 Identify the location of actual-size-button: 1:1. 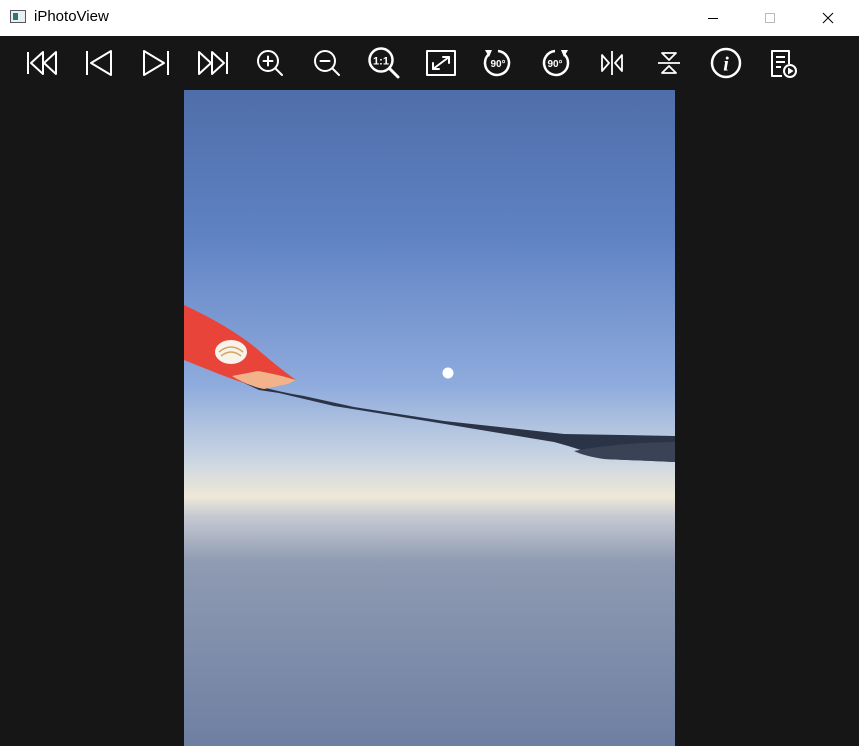
(384, 63).